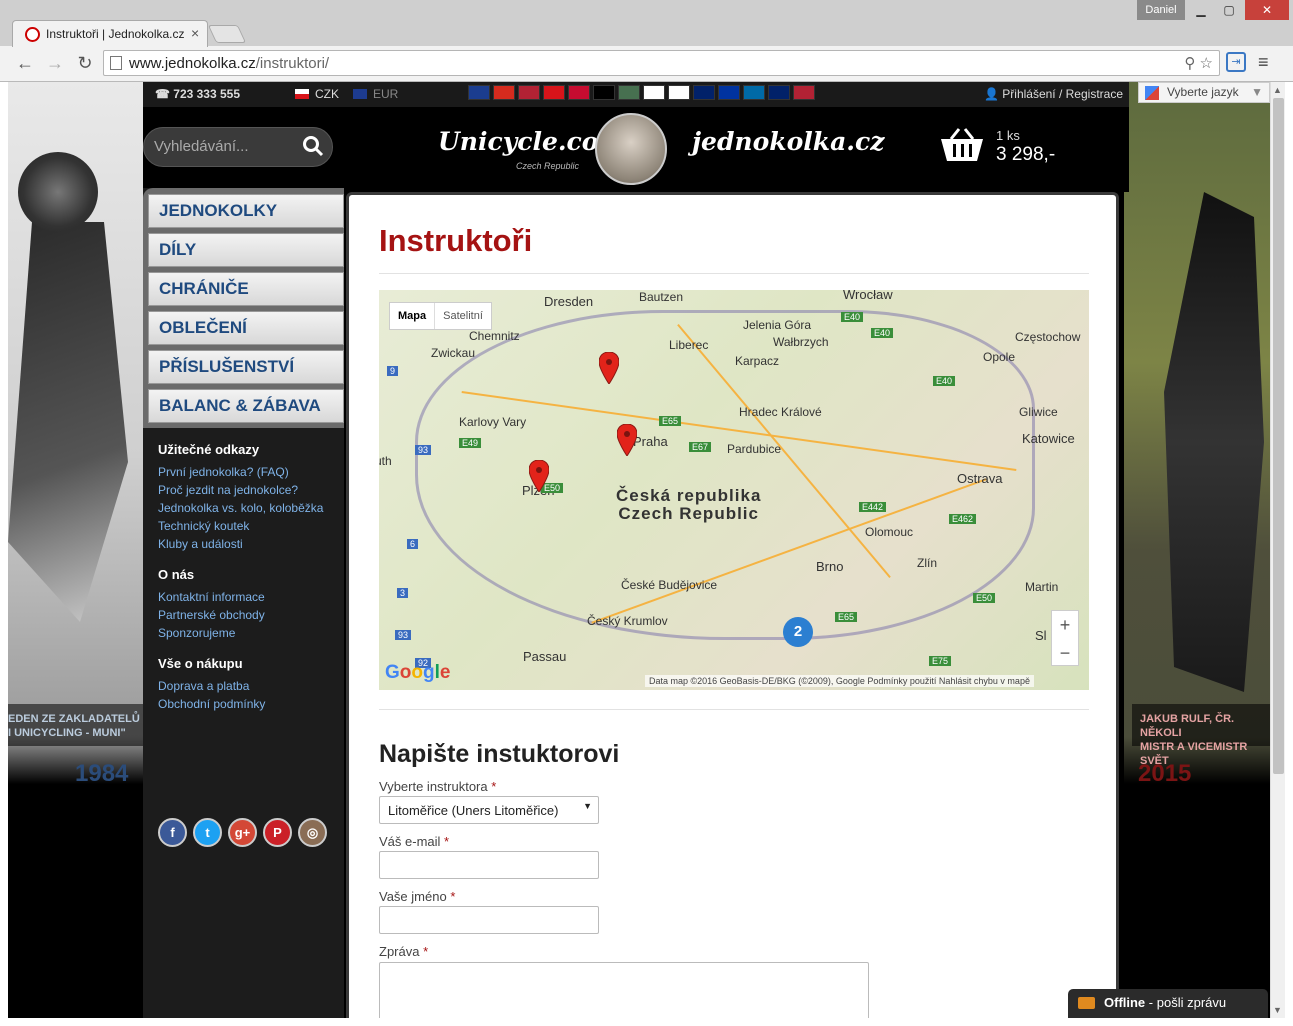  I want to click on banner-figure-left, so click(68, 422).